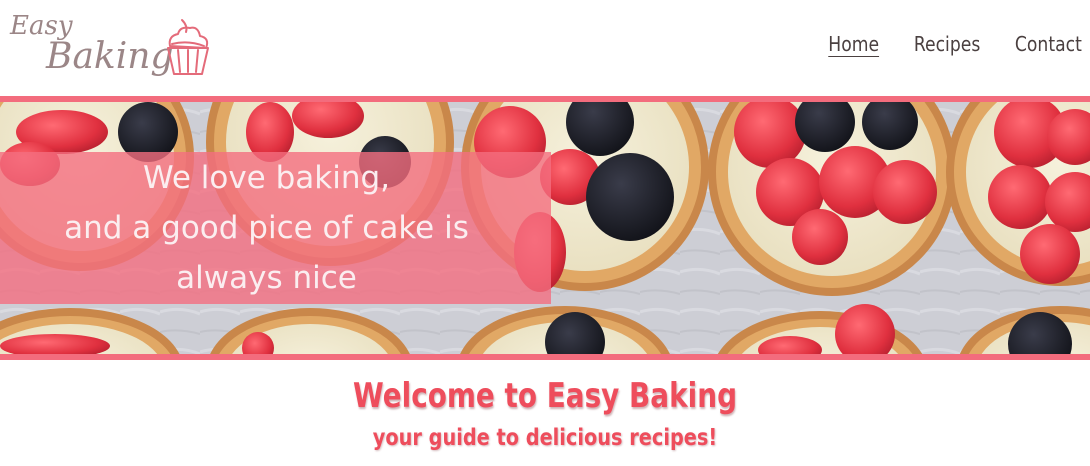 This screenshot has height=466, width=1090. Describe the element at coordinates (545, 438) in the screenshot. I see `welcome-subtitle: your guide to delicious recipes!` at that location.